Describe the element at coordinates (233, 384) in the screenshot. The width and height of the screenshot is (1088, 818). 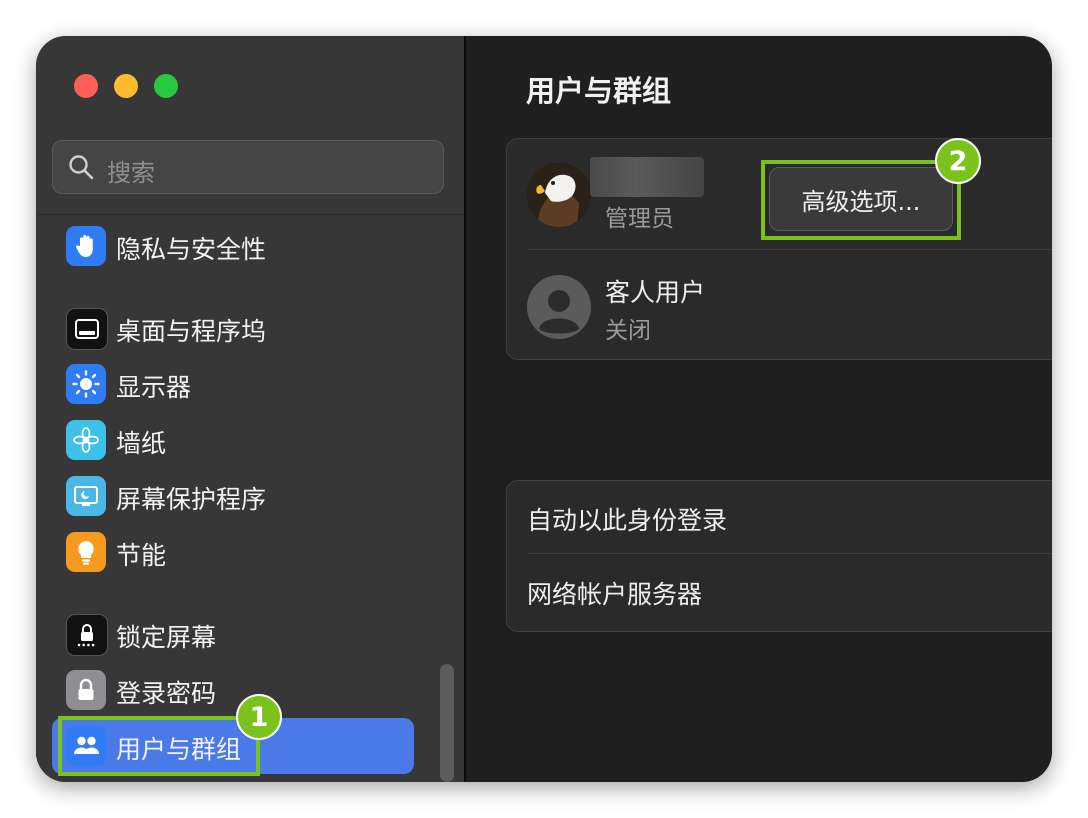
I see `sidebar-item-displays: 显示器` at that location.